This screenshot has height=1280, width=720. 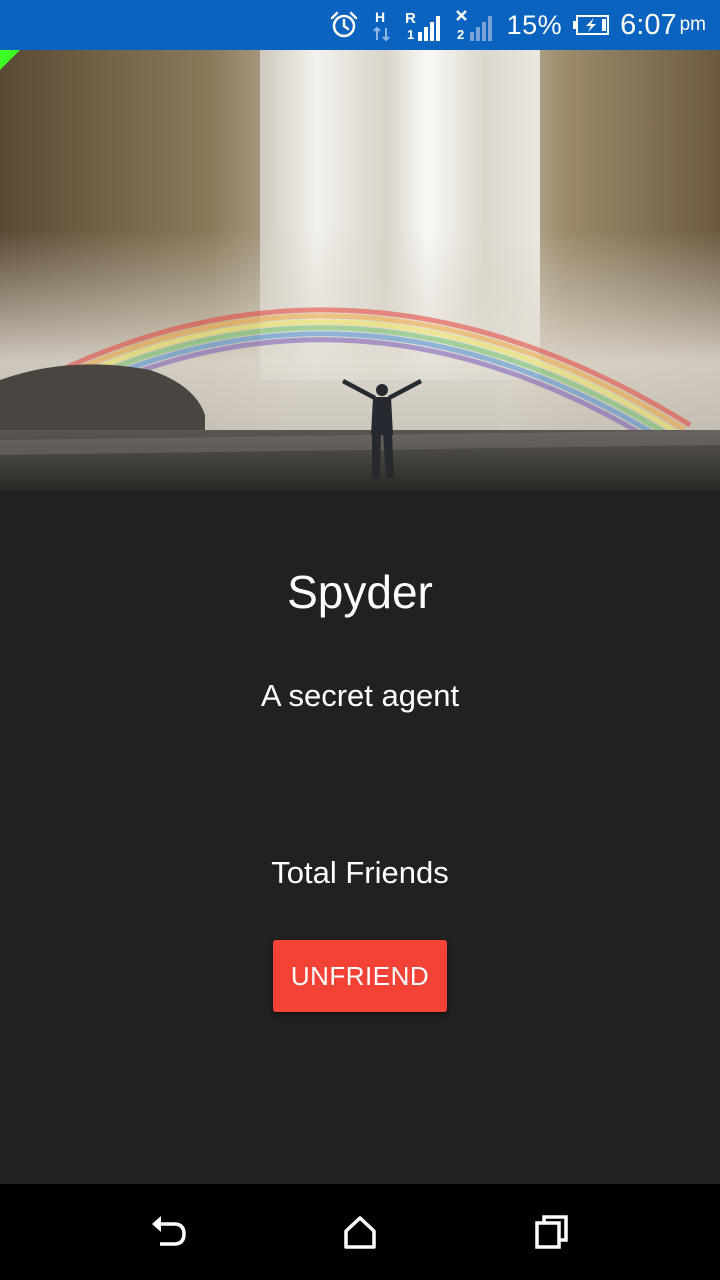 What do you see at coordinates (360, 695) in the screenshot?
I see `profile-tagline: A secret agent` at bounding box center [360, 695].